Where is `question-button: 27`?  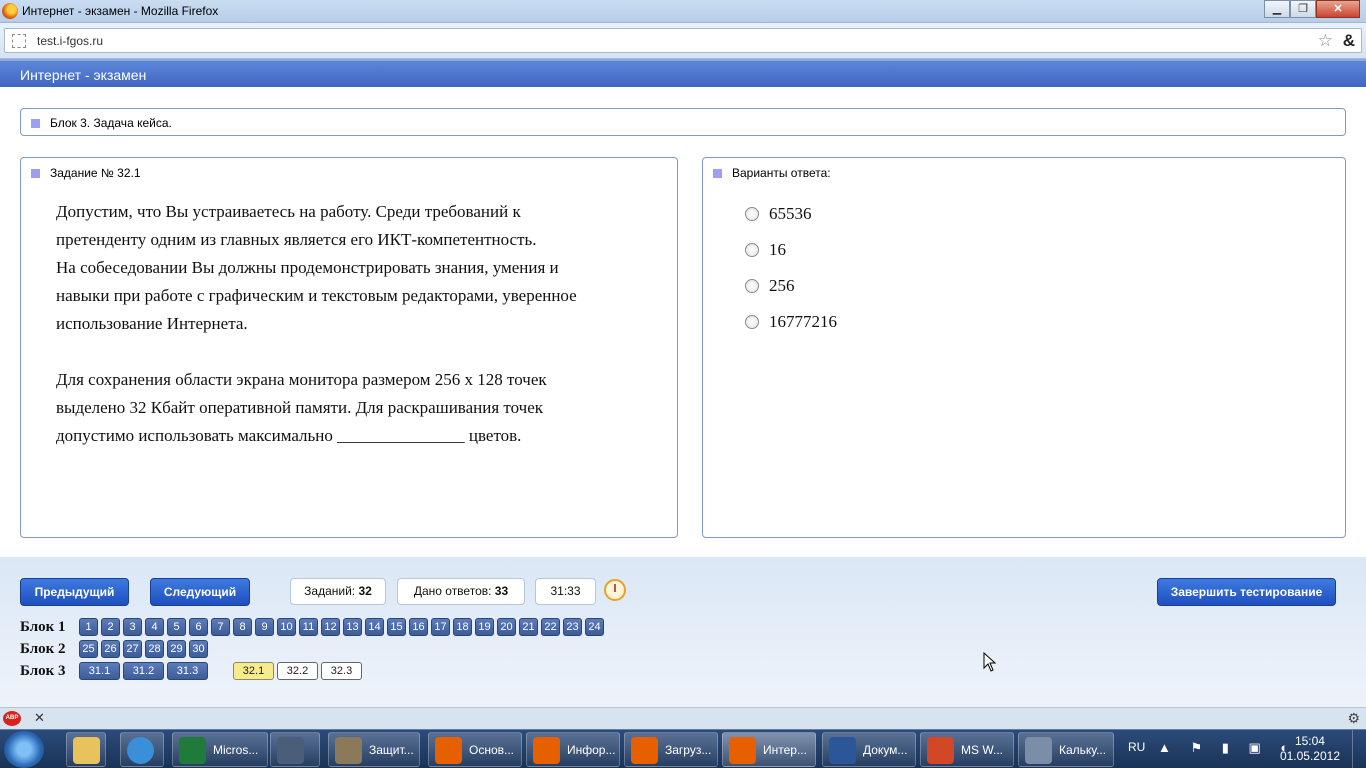
question-button: 27 is located at coordinates (132, 649).